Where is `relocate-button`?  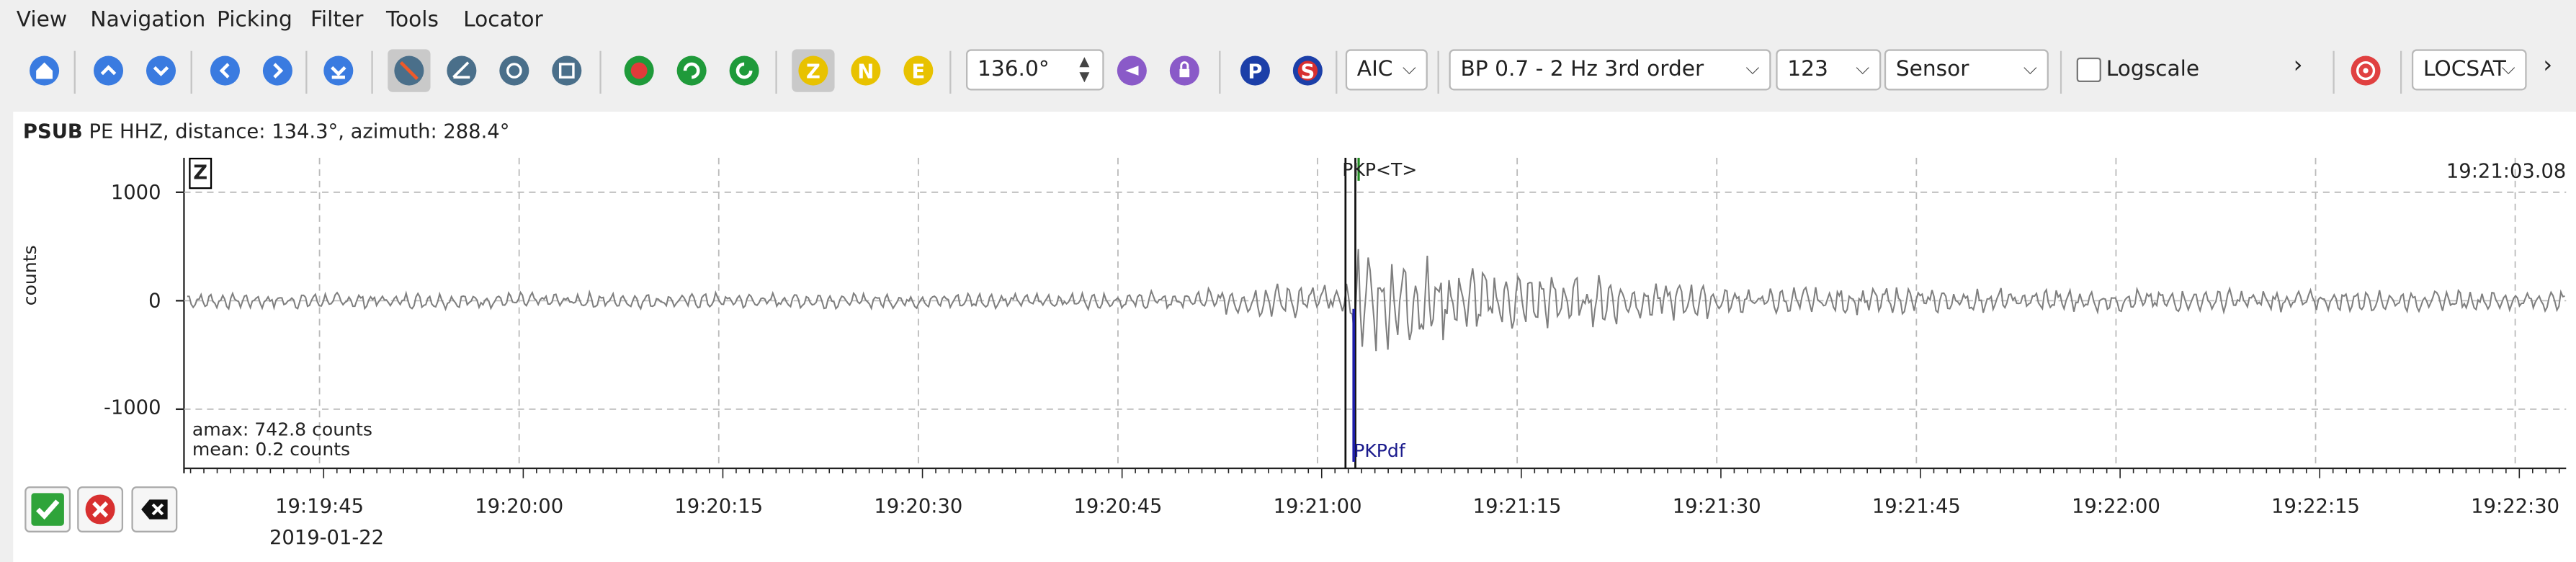
relocate-button is located at coordinates (691, 70).